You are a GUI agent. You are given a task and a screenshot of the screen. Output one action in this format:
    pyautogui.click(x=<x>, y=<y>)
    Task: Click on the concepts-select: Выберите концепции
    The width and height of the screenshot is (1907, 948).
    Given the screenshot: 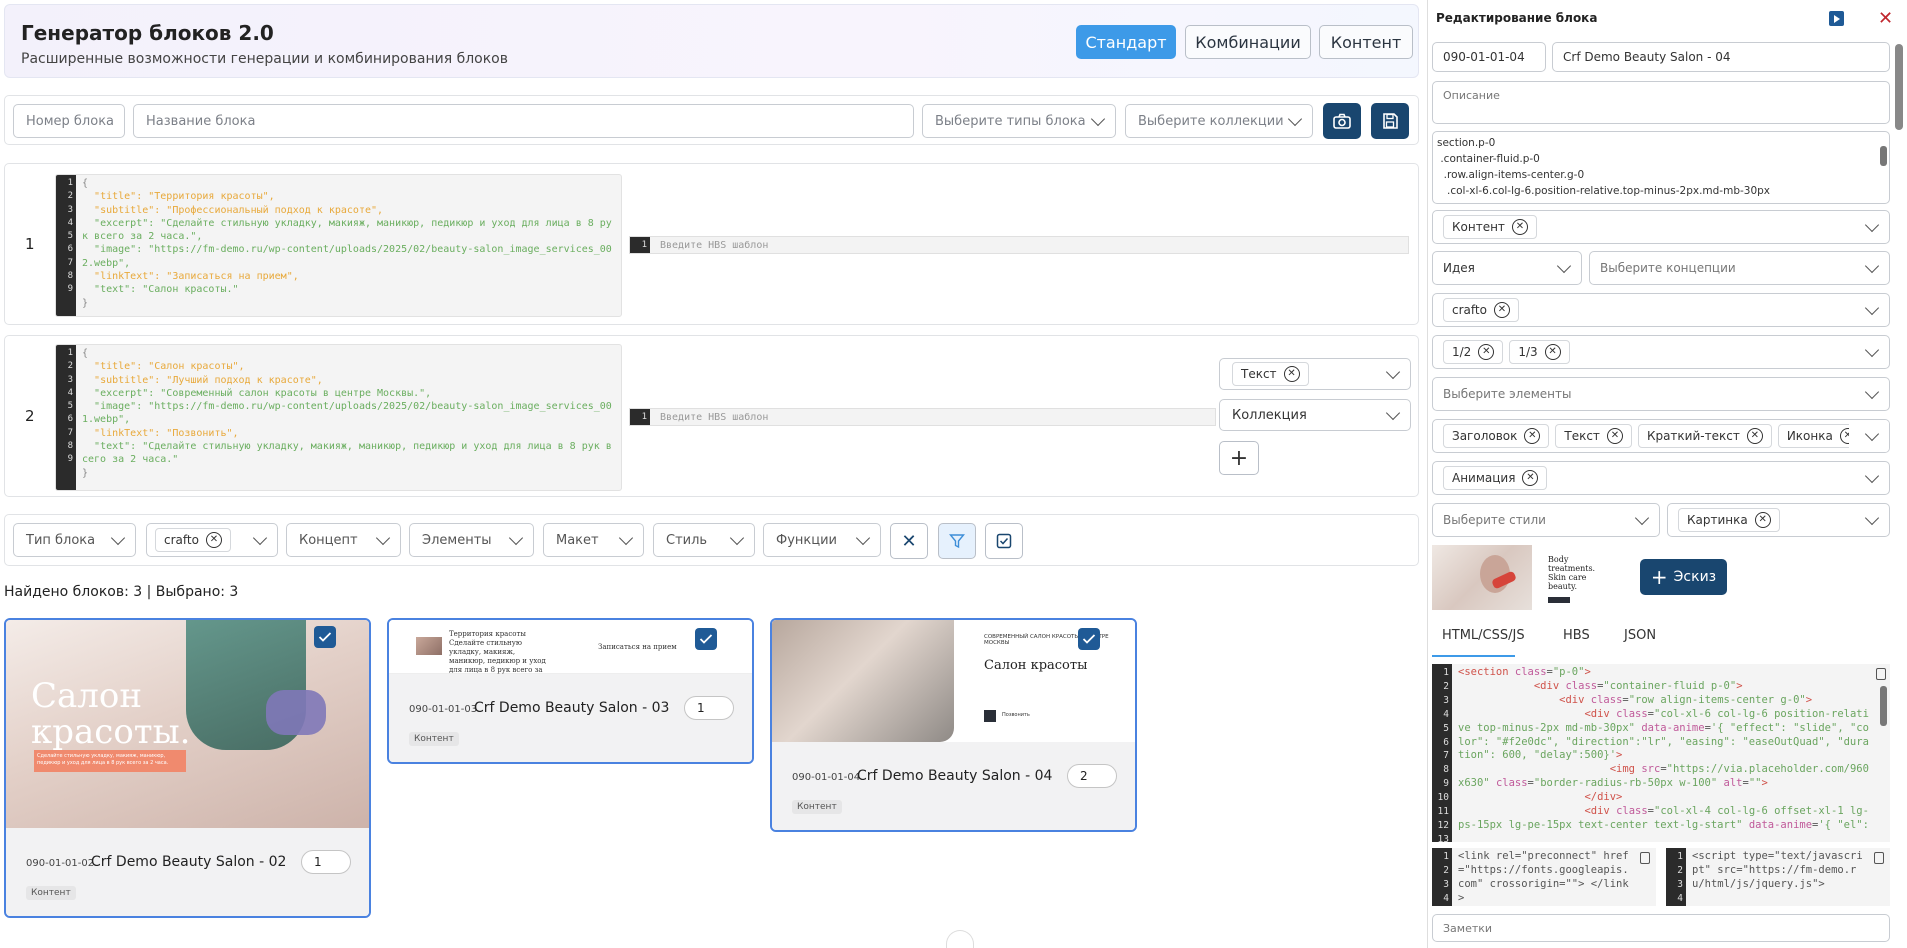 What is the action you would take?
    pyautogui.click(x=1739, y=268)
    